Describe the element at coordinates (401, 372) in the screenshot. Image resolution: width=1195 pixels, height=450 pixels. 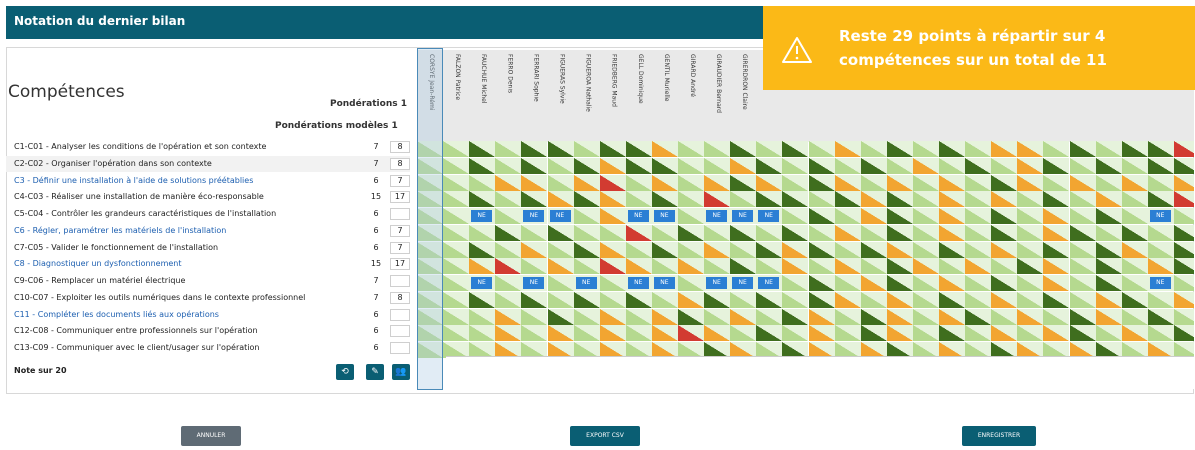
I see `group-icon: 👥` at that location.